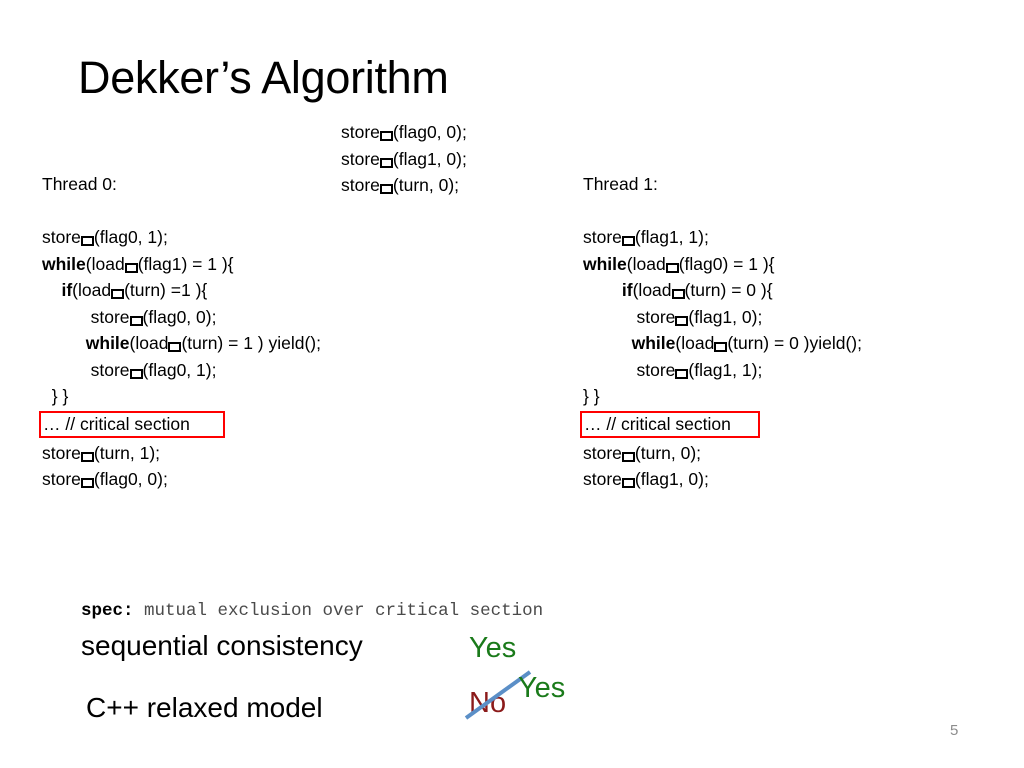 The image size is (1024, 768). I want to click on spec-keyword: spec:, so click(107, 611).